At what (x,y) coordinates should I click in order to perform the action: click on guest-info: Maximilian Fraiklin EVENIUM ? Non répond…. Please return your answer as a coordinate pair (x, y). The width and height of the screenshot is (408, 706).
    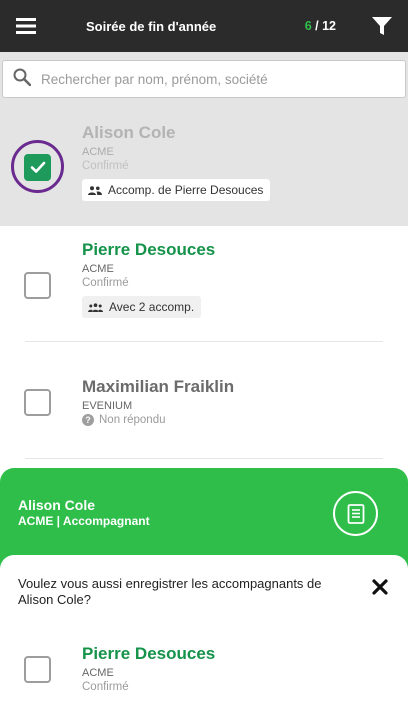
    Looking at the image, I should click on (158, 402).